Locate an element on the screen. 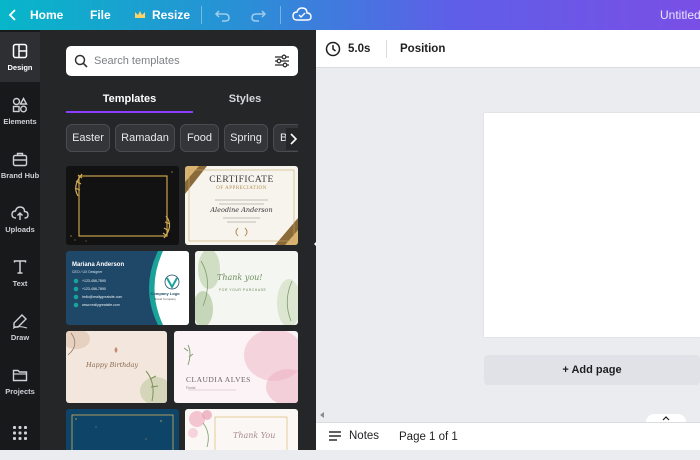 This screenshot has height=460, width=700. page-indicator: Page 1 of 1 is located at coordinates (428, 437).